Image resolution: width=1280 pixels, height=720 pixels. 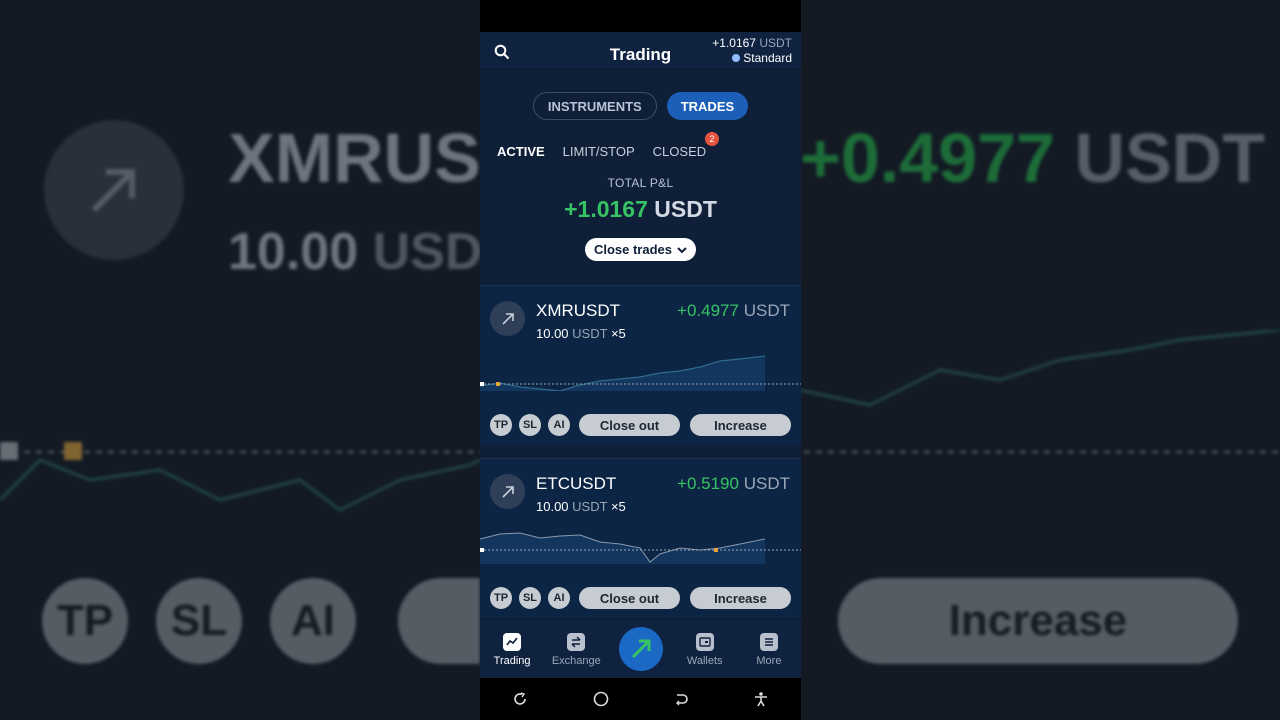 I want to click on tab-exchange: Exchange, so click(x=576, y=649).